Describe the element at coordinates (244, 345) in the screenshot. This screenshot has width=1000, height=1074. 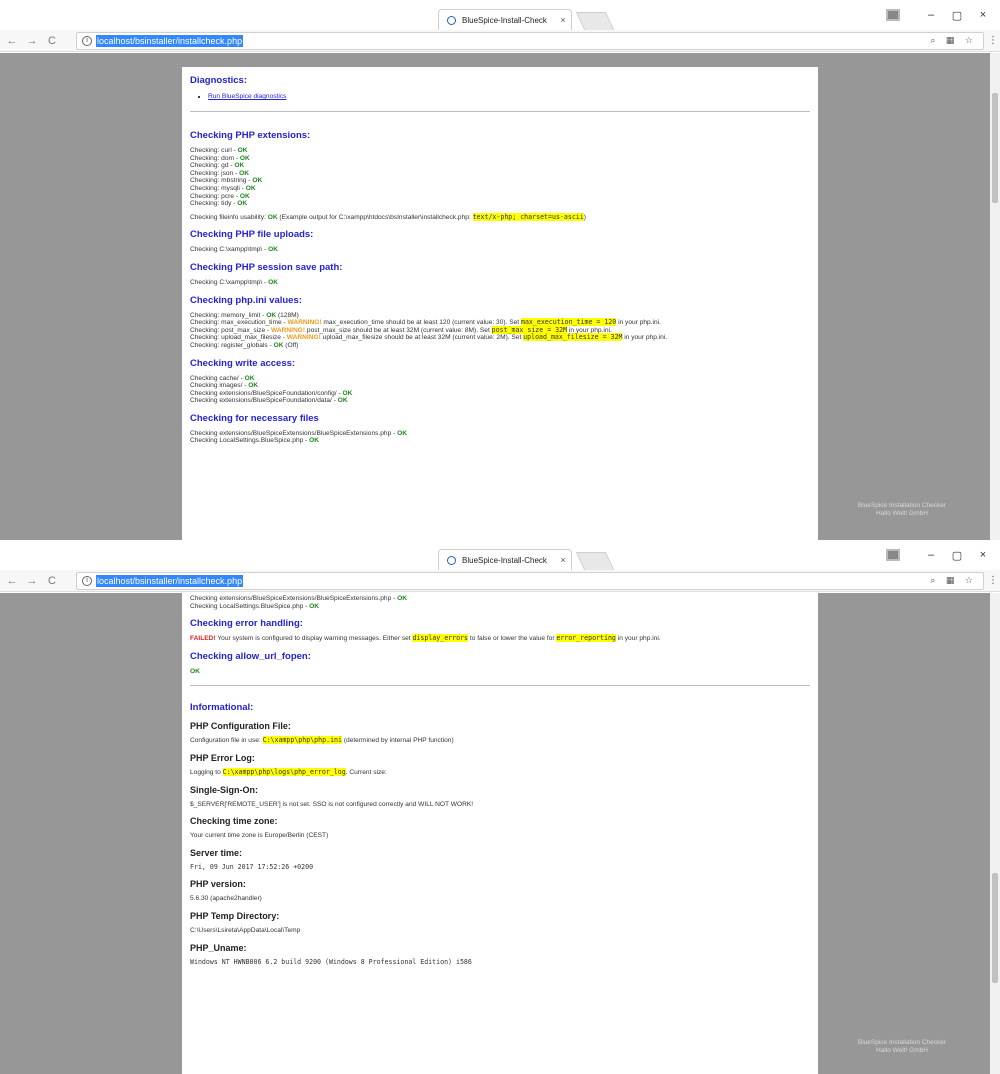
I see `ini-register-globals-line: Checking: register_globals - OK (Off)` at that location.